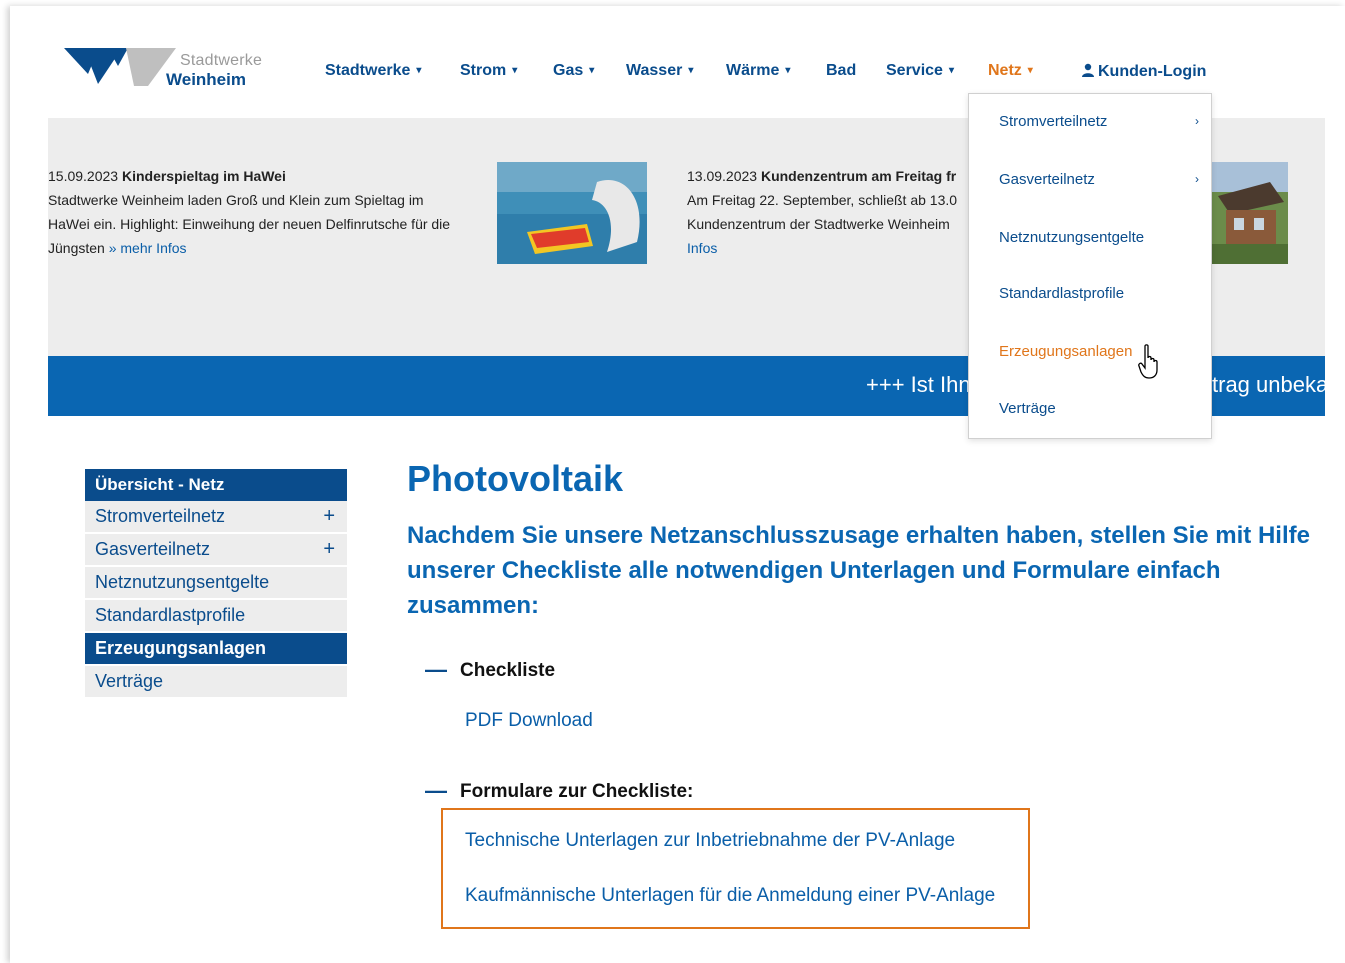 The width and height of the screenshot is (1345, 963). I want to click on dropdown-item-label: Gasverteilnetz, so click(1047, 179).